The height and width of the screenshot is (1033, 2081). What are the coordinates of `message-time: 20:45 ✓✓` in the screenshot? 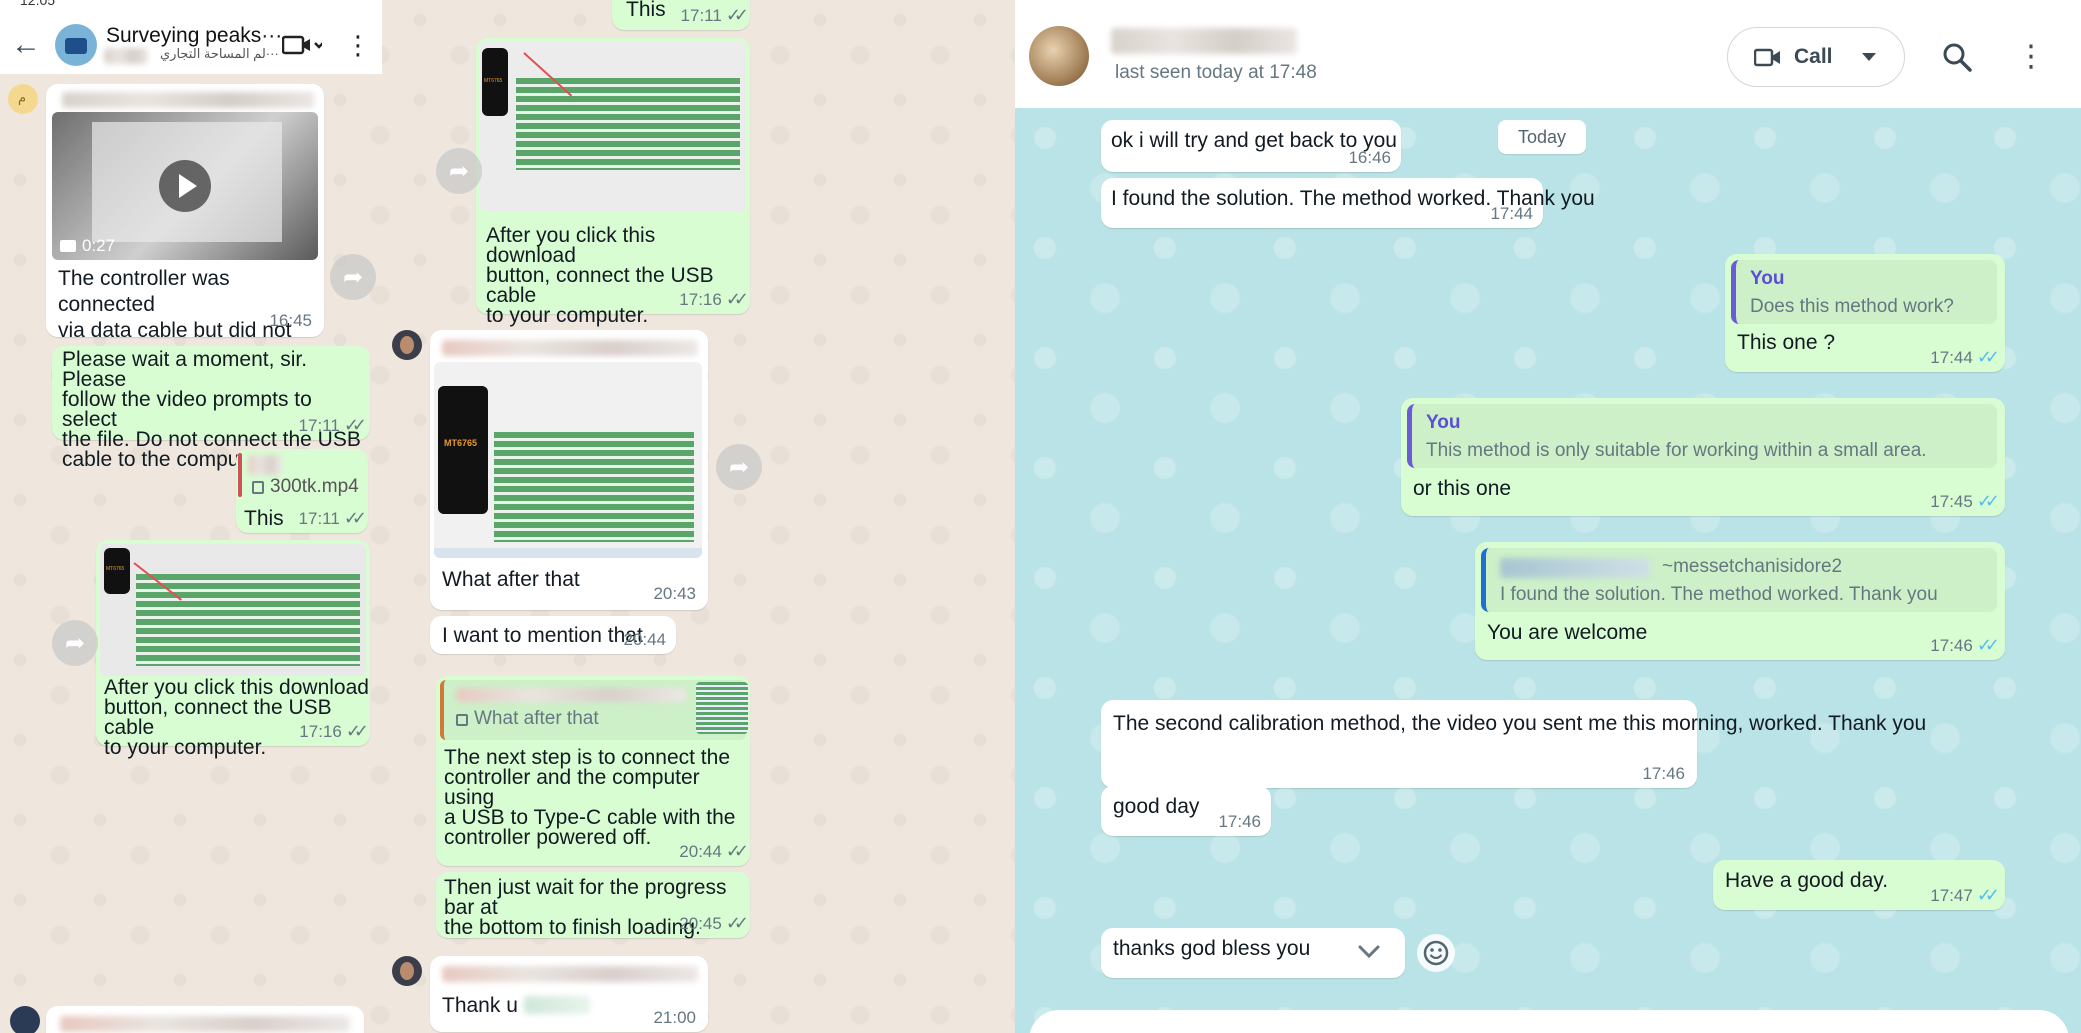 It's located at (714, 923).